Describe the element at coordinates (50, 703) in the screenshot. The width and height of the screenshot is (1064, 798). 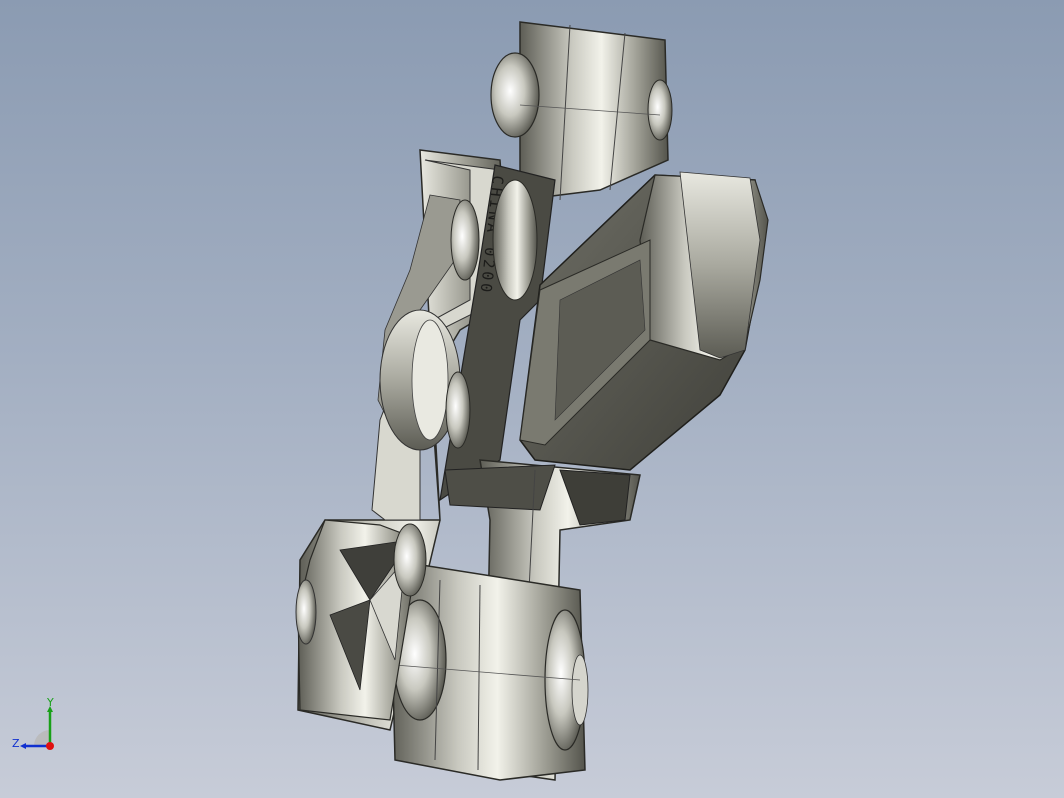
I see `y-axis-label: Y` at that location.